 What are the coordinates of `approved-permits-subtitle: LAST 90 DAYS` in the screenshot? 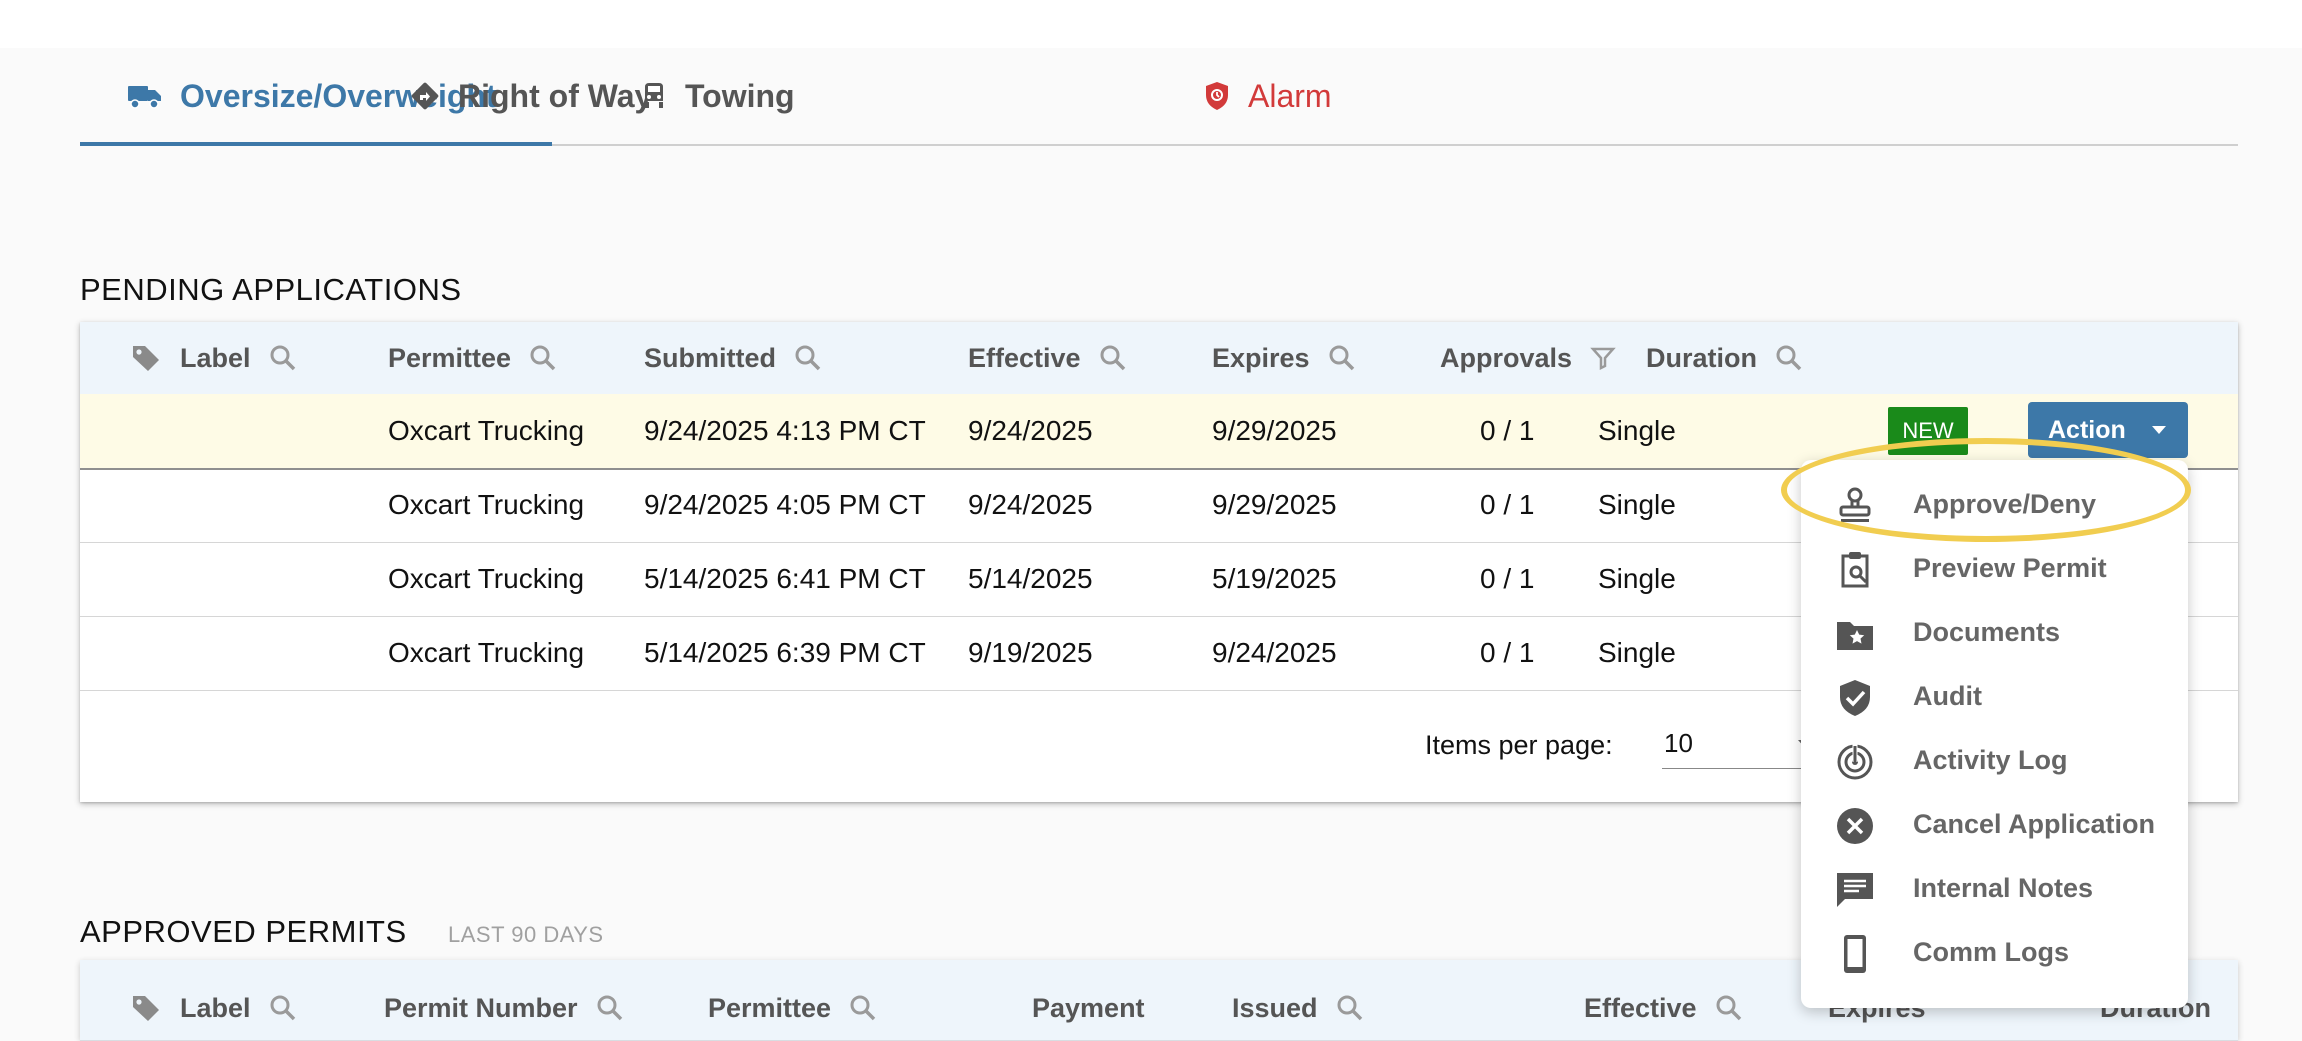 It's located at (526, 934).